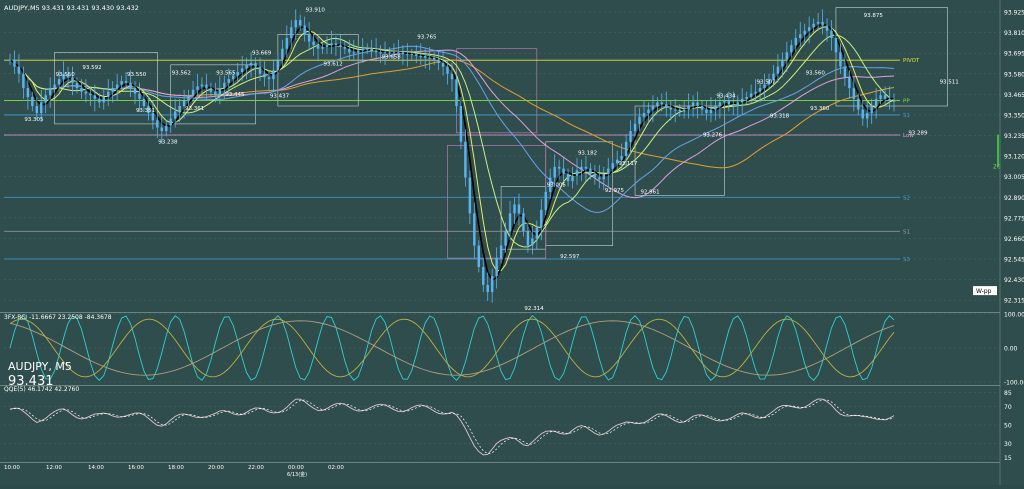 This screenshot has height=489, width=1024. I want to click on qqe-tick-label: 70, so click(1008, 407).